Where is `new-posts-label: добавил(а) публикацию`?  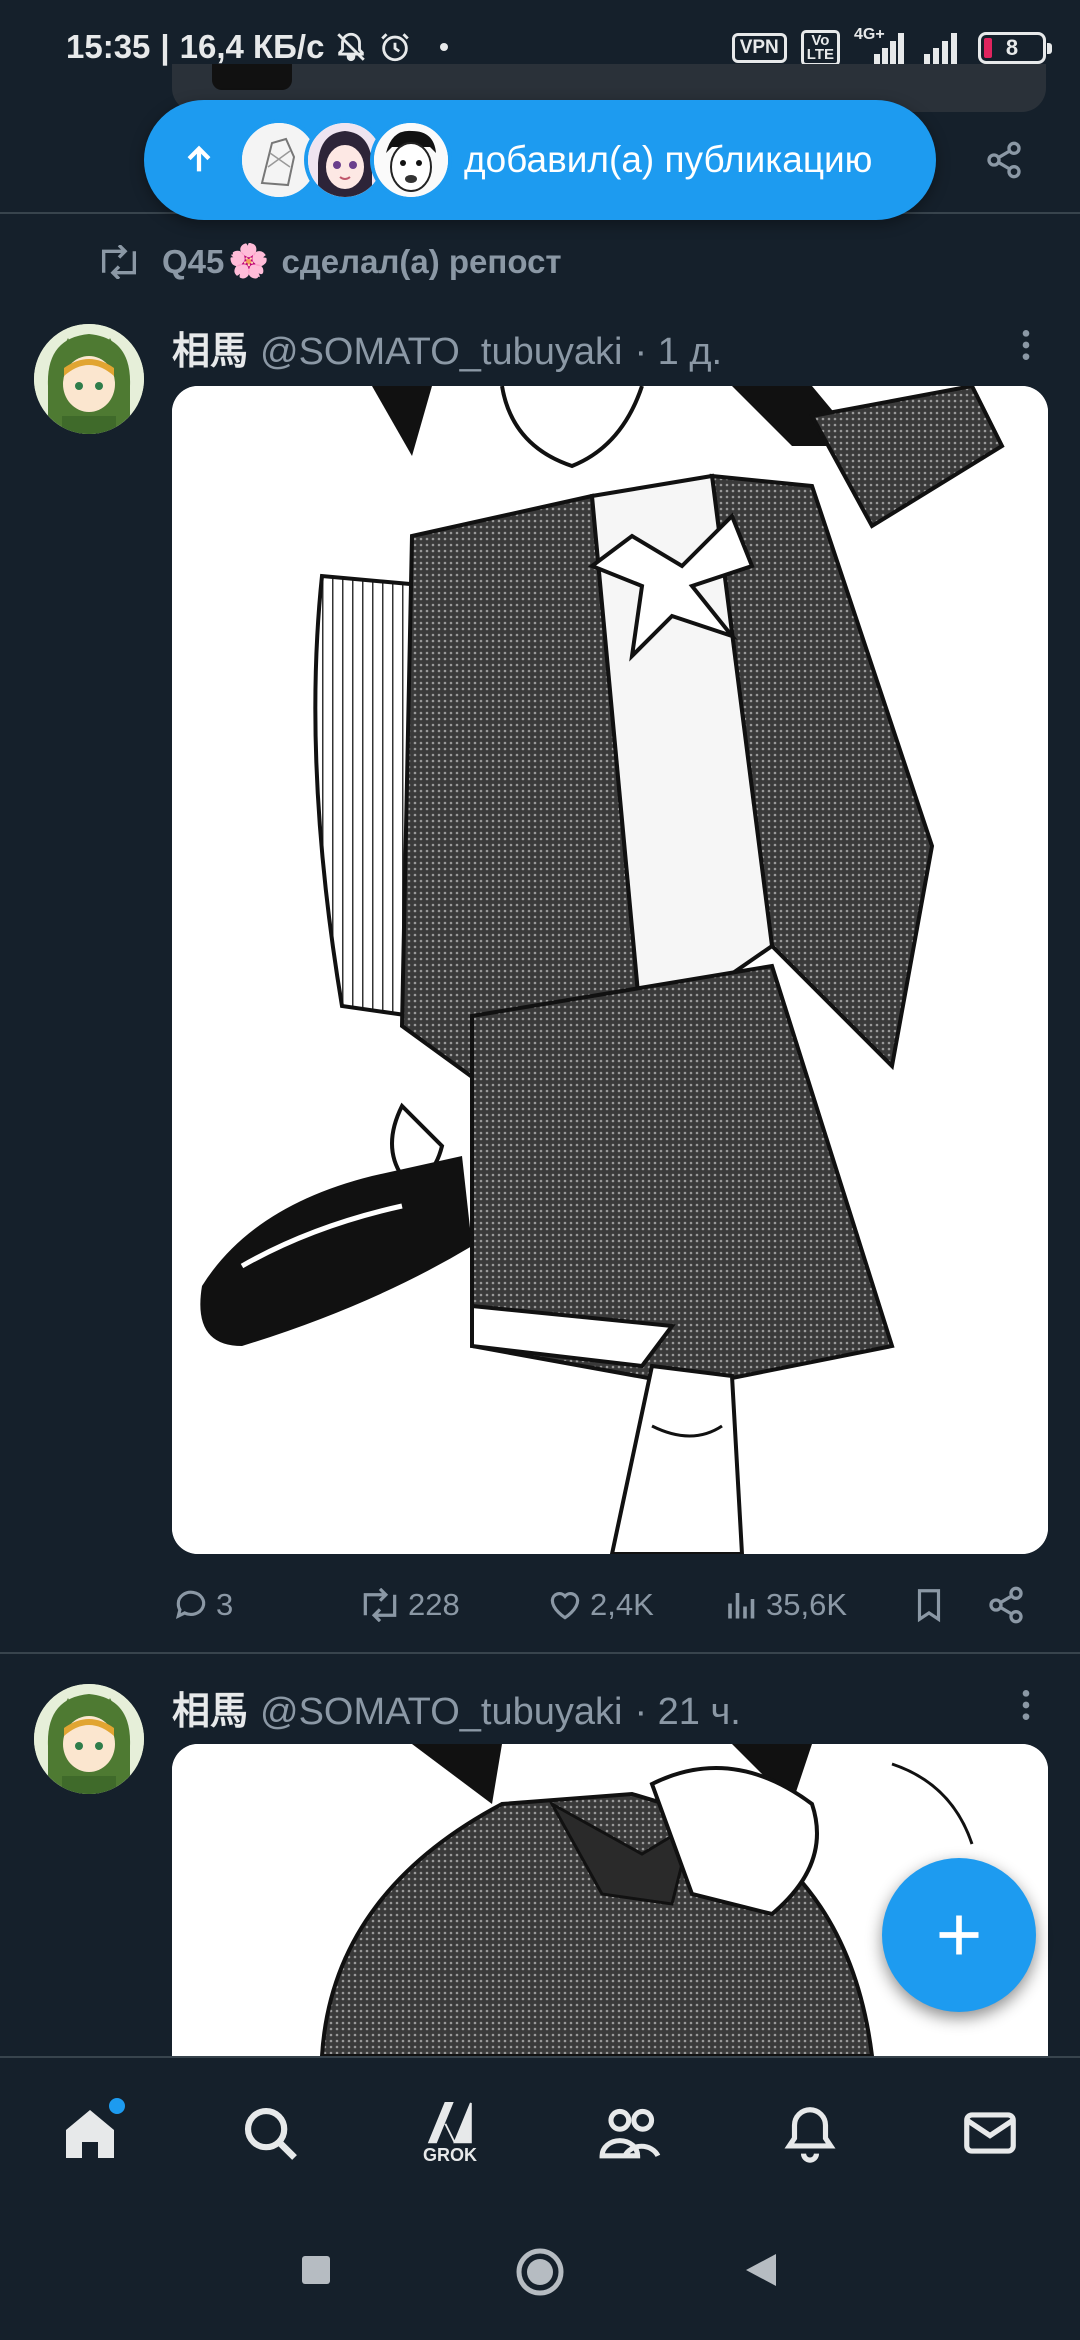 new-posts-label: добавил(а) публикацию is located at coordinates (668, 159).